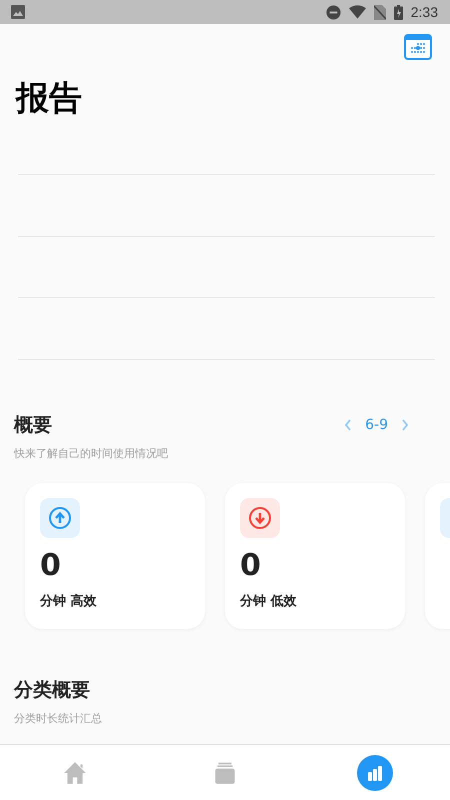  What do you see at coordinates (49, 98) in the screenshot?
I see `page-title: 报告` at bounding box center [49, 98].